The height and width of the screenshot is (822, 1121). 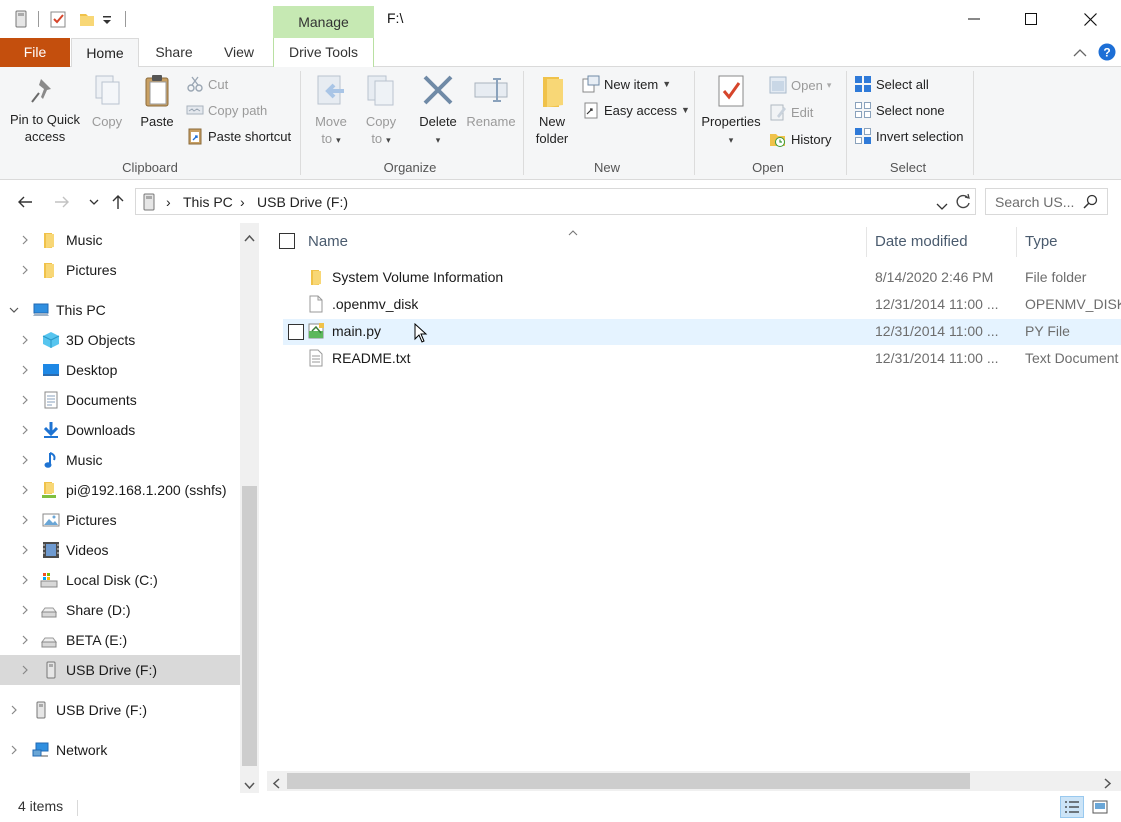 I want to click on edit-button: Edit, so click(x=791, y=112).